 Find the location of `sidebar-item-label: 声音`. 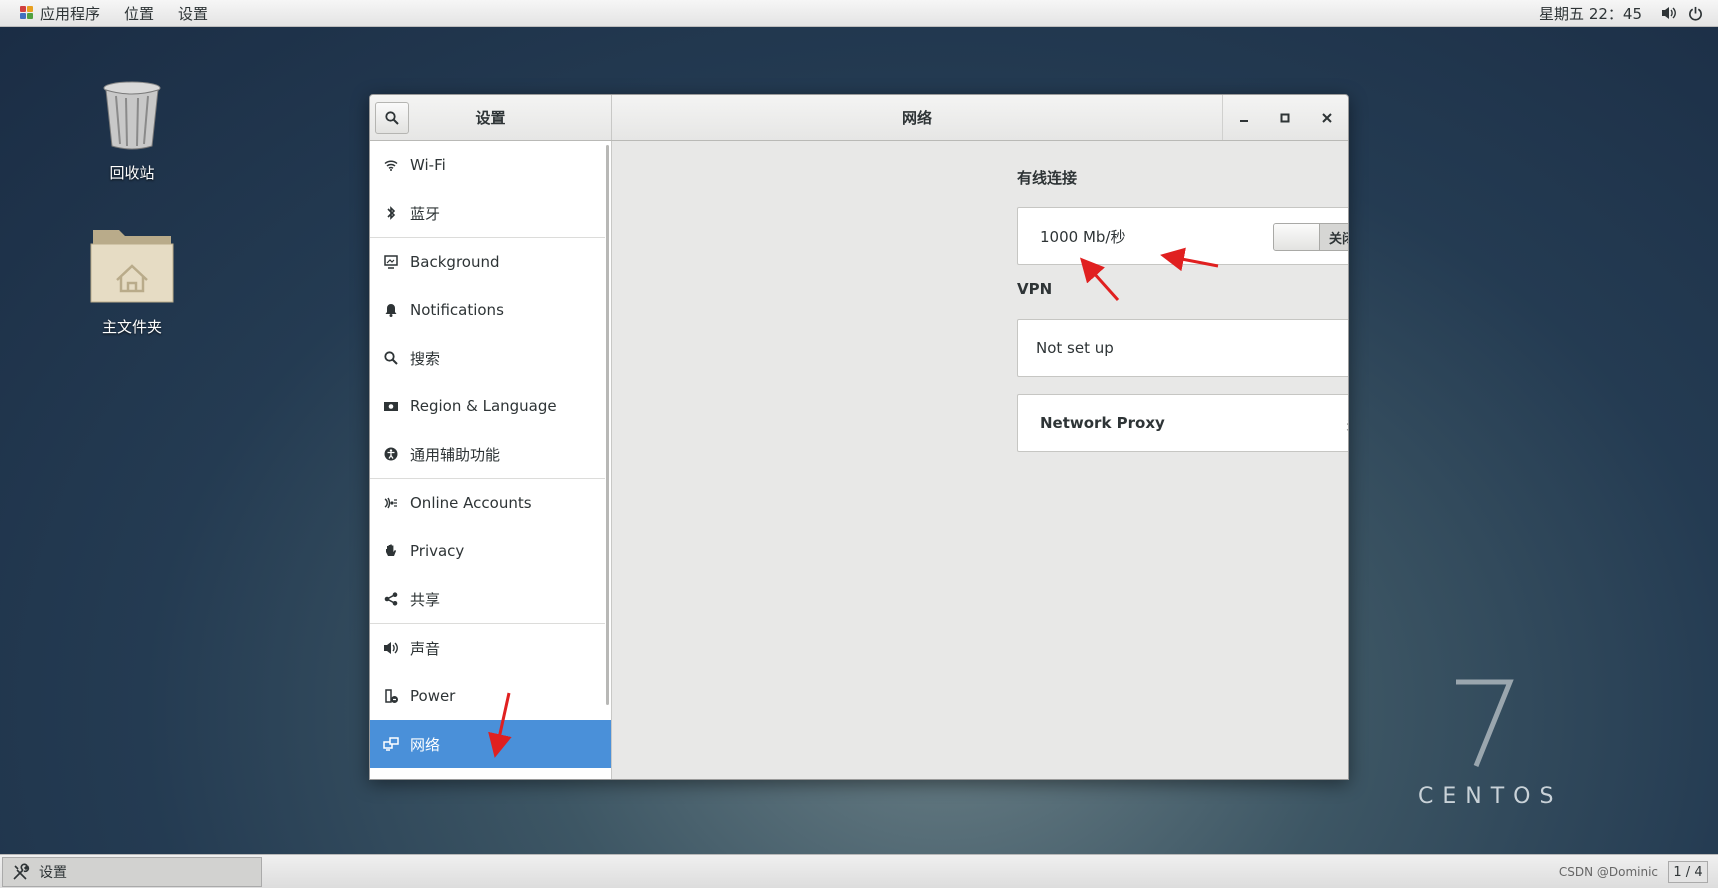

sidebar-item-label: 声音 is located at coordinates (425, 648).